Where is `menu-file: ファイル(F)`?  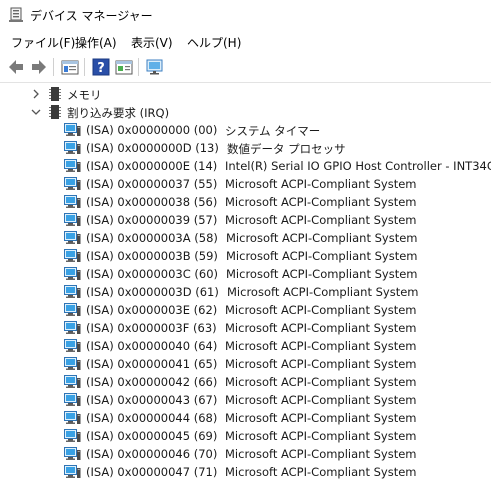 menu-file: ファイル(F) is located at coordinates (43, 42).